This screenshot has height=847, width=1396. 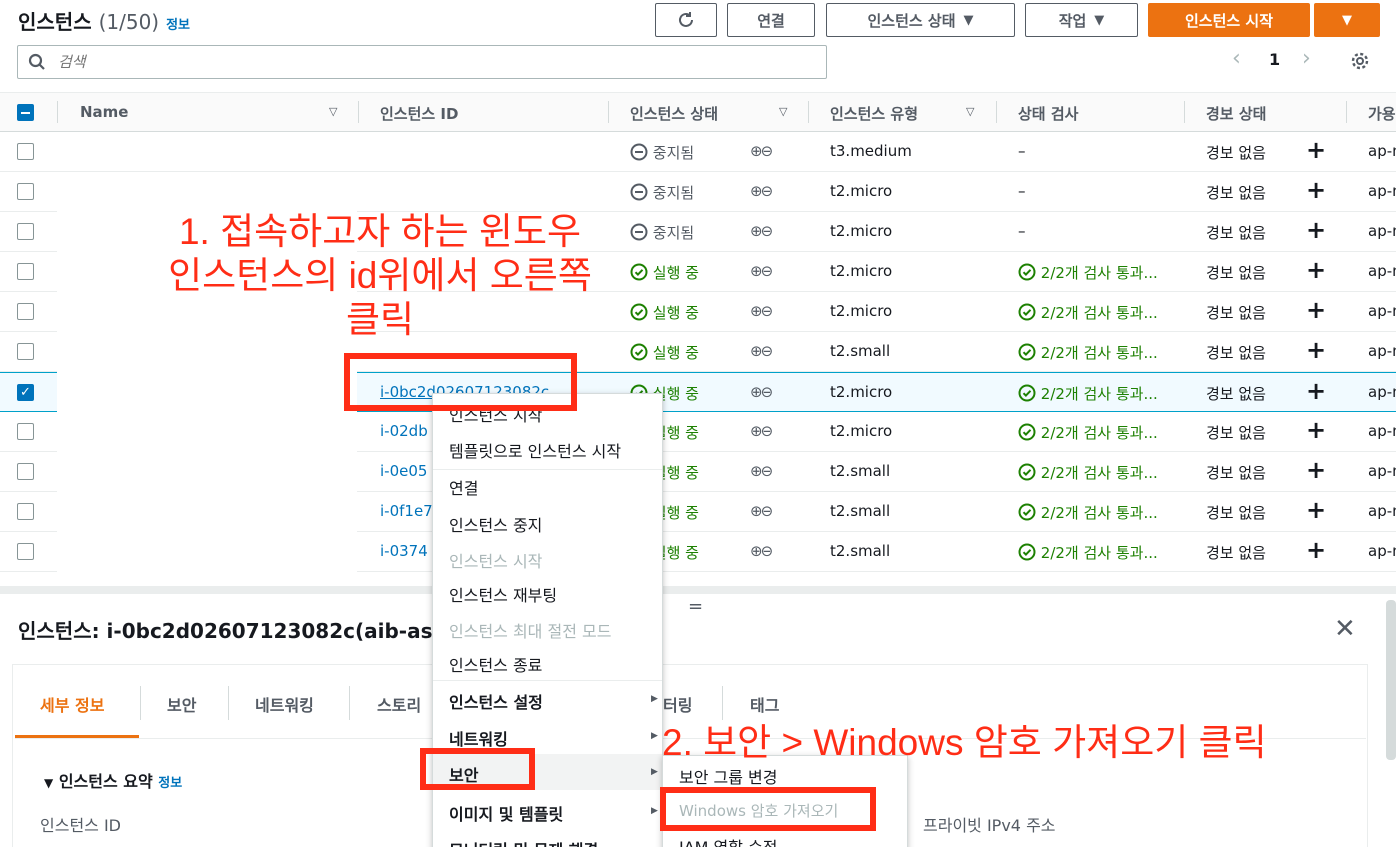 What do you see at coordinates (523, 842) in the screenshot?
I see `menu-item-monitoring: 모니터링 및 문제 해결` at bounding box center [523, 842].